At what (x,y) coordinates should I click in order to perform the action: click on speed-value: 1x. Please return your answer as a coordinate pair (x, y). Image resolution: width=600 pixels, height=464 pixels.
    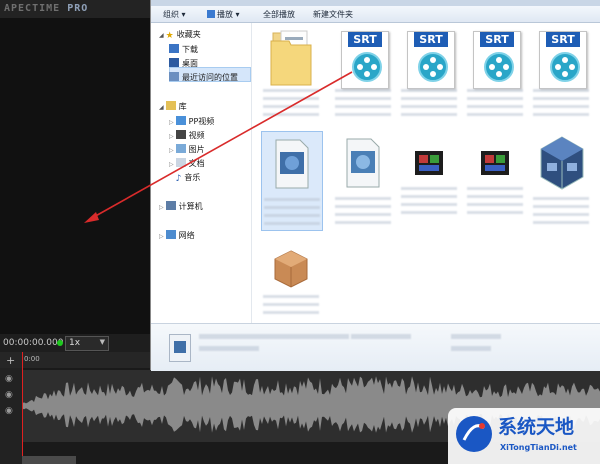
    Looking at the image, I should click on (75, 343).